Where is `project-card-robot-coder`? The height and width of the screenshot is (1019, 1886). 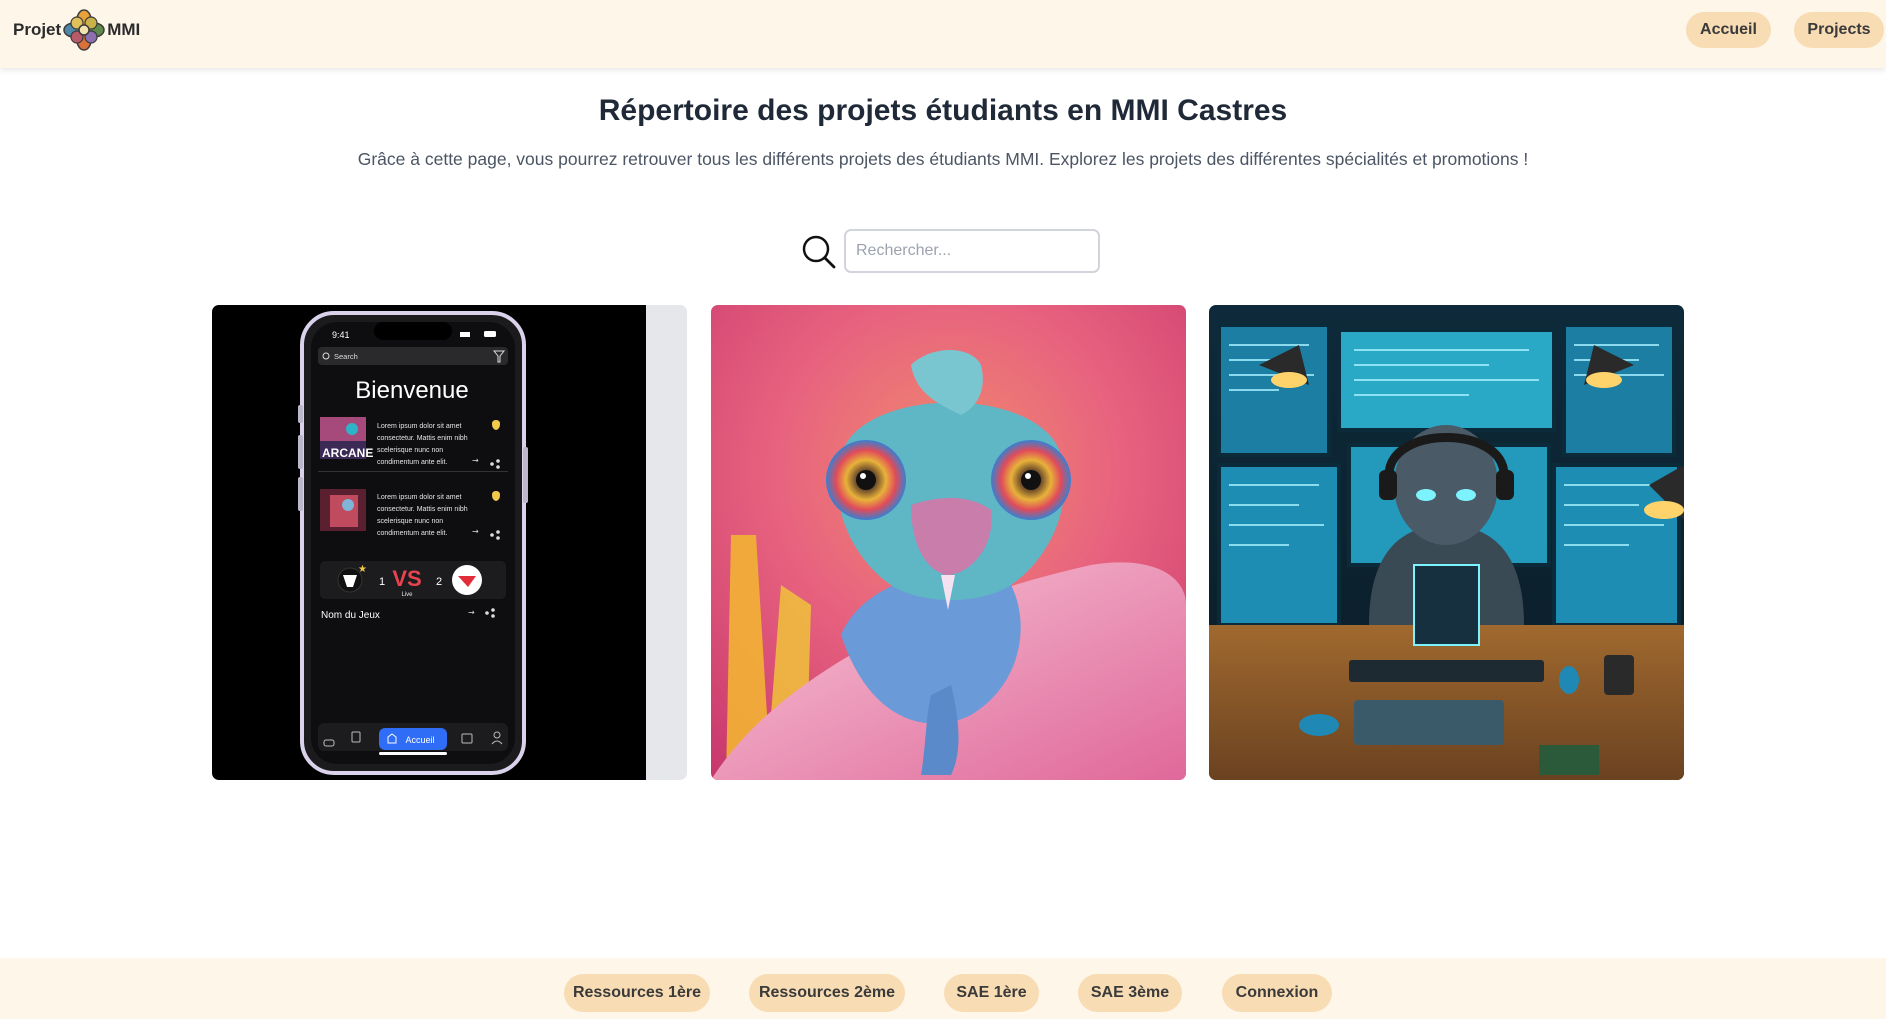
project-card-robot-coder is located at coordinates (1446, 542).